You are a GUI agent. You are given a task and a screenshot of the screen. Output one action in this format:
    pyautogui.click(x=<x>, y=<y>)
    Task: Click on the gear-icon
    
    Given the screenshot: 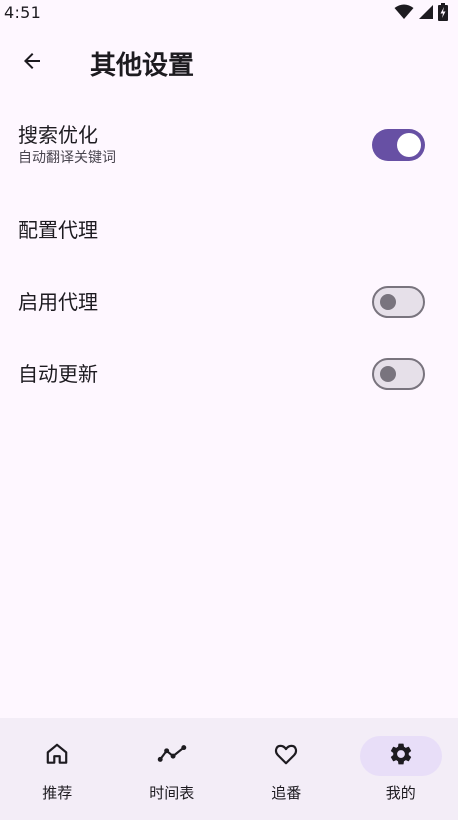 What is the action you would take?
    pyautogui.click(x=401, y=756)
    